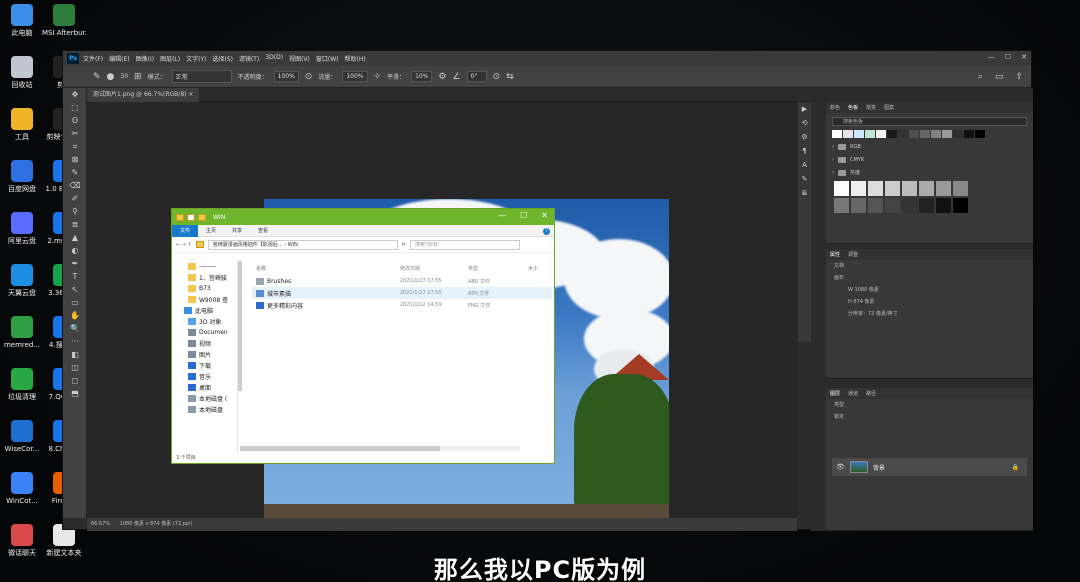 The image size is (1080, 582). Describe the element at coordinates (510, 77) in the screenshot. I see `symmetry-icon: ⇆` at that location.